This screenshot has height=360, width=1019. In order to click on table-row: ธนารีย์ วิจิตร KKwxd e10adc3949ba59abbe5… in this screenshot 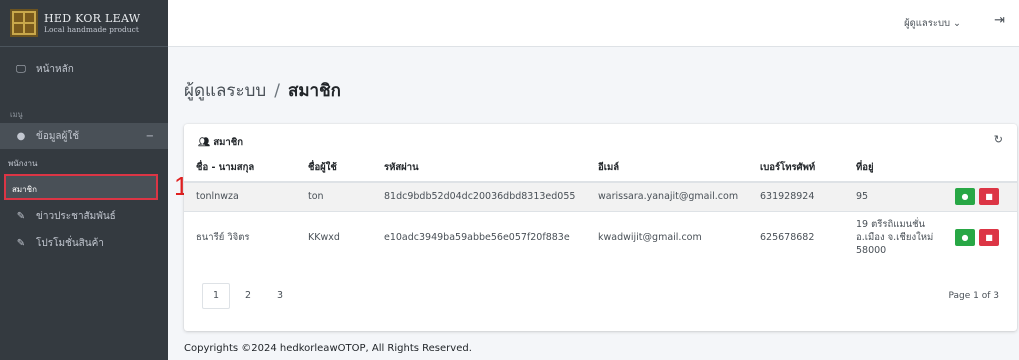, I will do `click(600, 237)`.